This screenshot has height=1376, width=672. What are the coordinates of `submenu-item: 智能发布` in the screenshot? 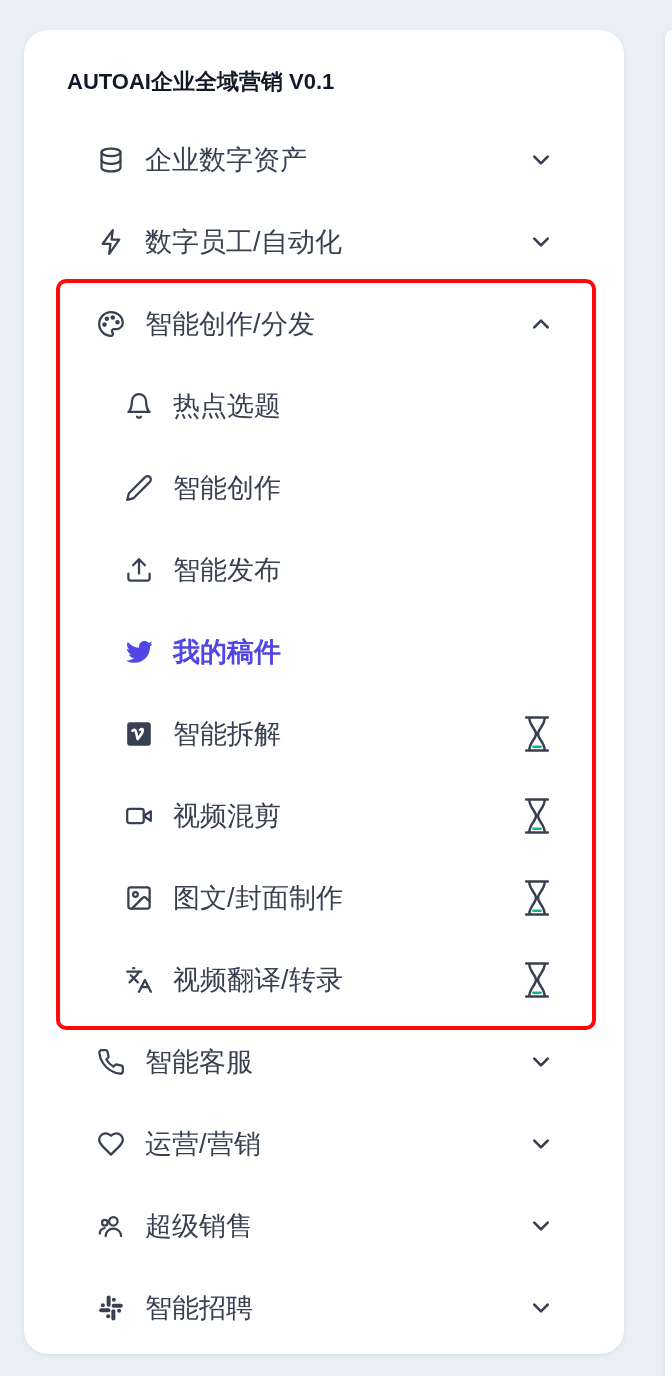 It's located at (326, 570).